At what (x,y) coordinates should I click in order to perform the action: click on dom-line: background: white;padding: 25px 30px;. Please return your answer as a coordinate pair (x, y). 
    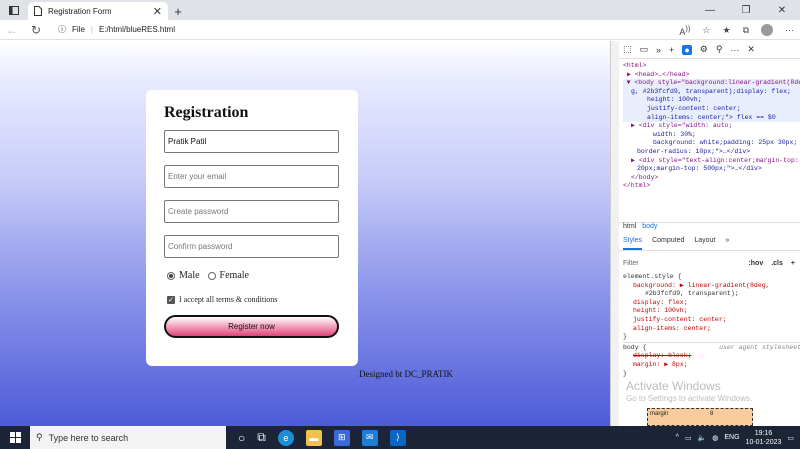
    Looking at the image, I should click on (711, 143).